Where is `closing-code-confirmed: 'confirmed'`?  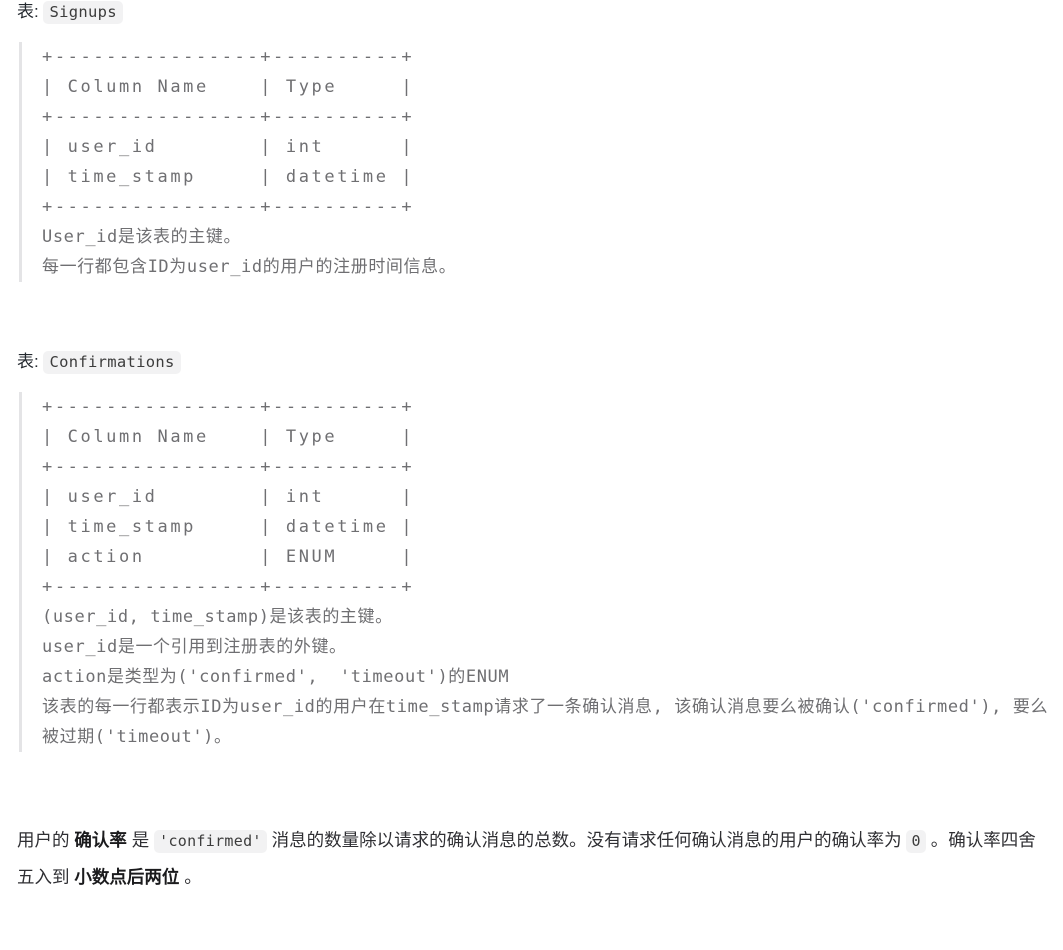 closing-code-confirmed: 'confirmed' is located at coordinates (210, 841).